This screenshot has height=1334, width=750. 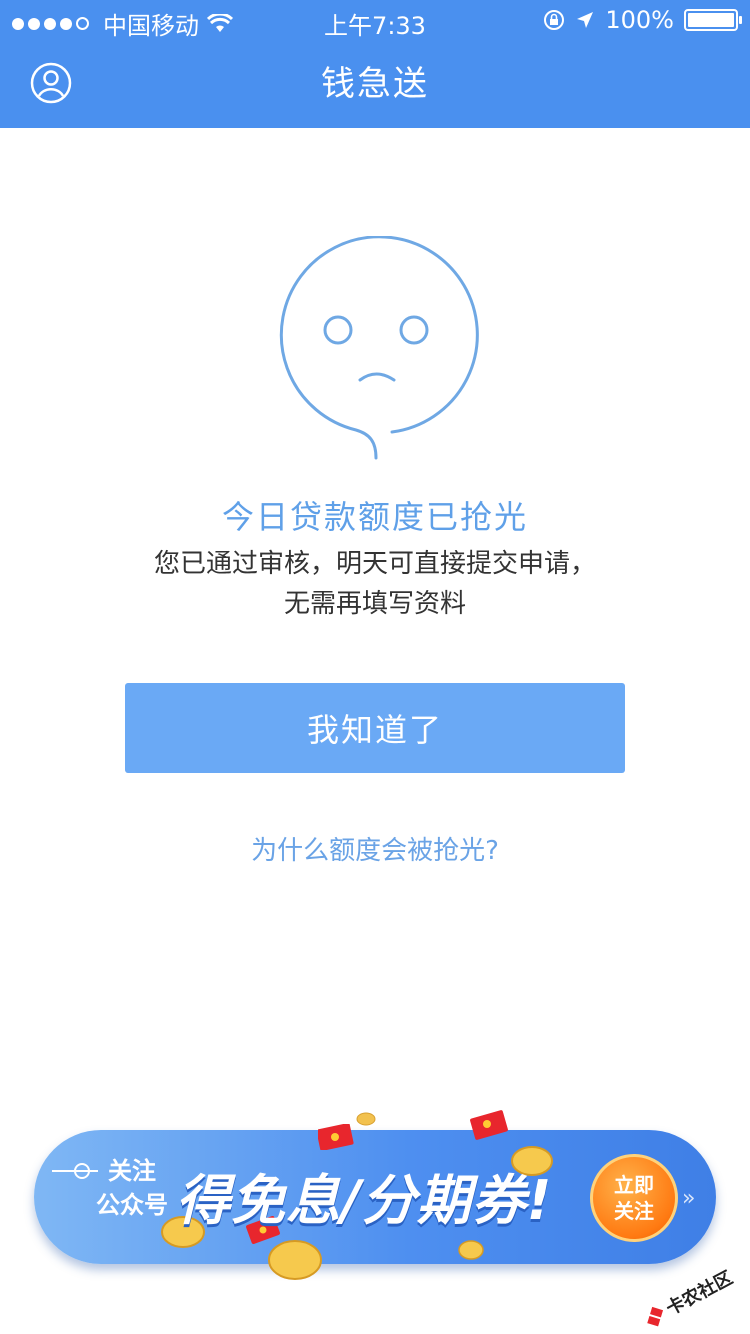 I want to click on location-arrow-icon, so click(x=585, y=20).